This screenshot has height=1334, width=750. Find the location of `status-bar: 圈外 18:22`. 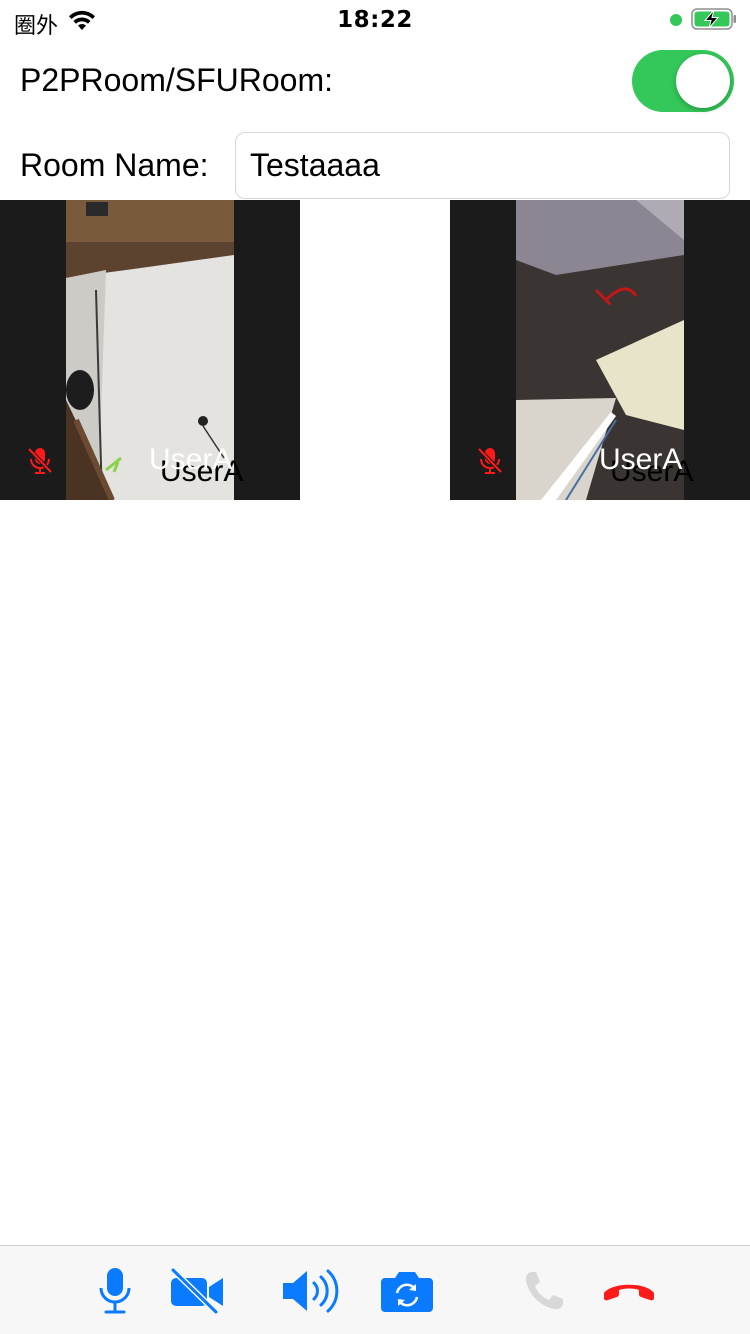

status-bar: 圈外 18:22 is located at coordinates (375, 20).